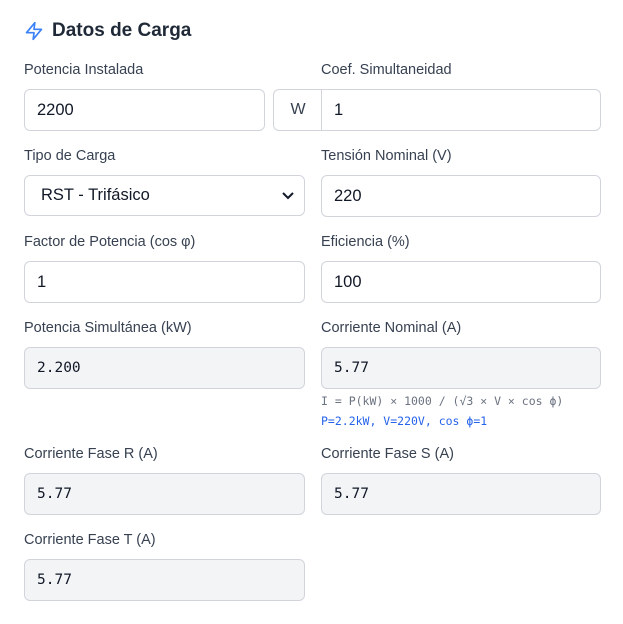 This screenshot has height=624, width=623. Describe the element at coordinates (144, 110) in the screenshot. I see `potencia-instalada-input: 2200` at that location.